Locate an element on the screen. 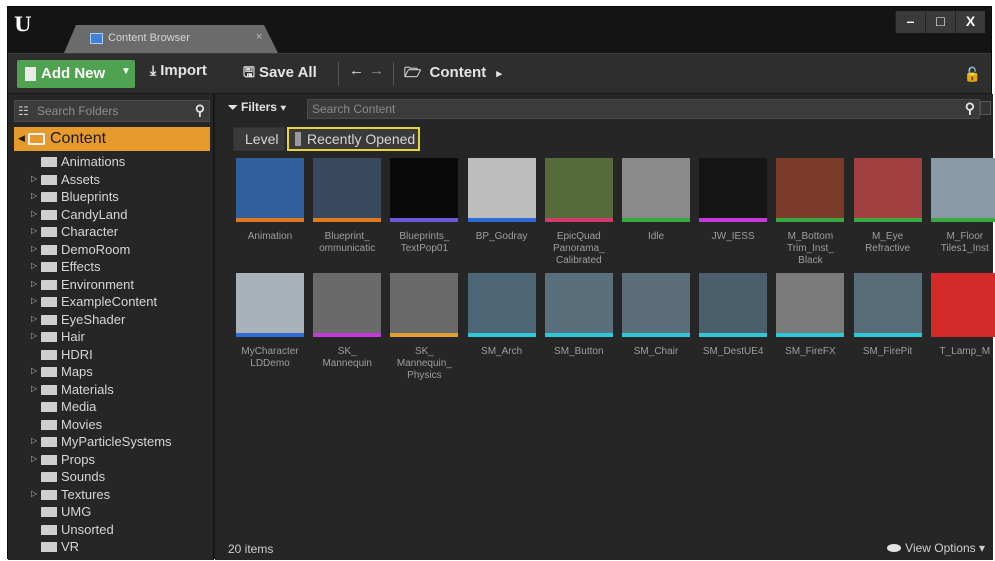  asset-tile: Blueprint_ ommunicatic is located at coordinates (347, 213).